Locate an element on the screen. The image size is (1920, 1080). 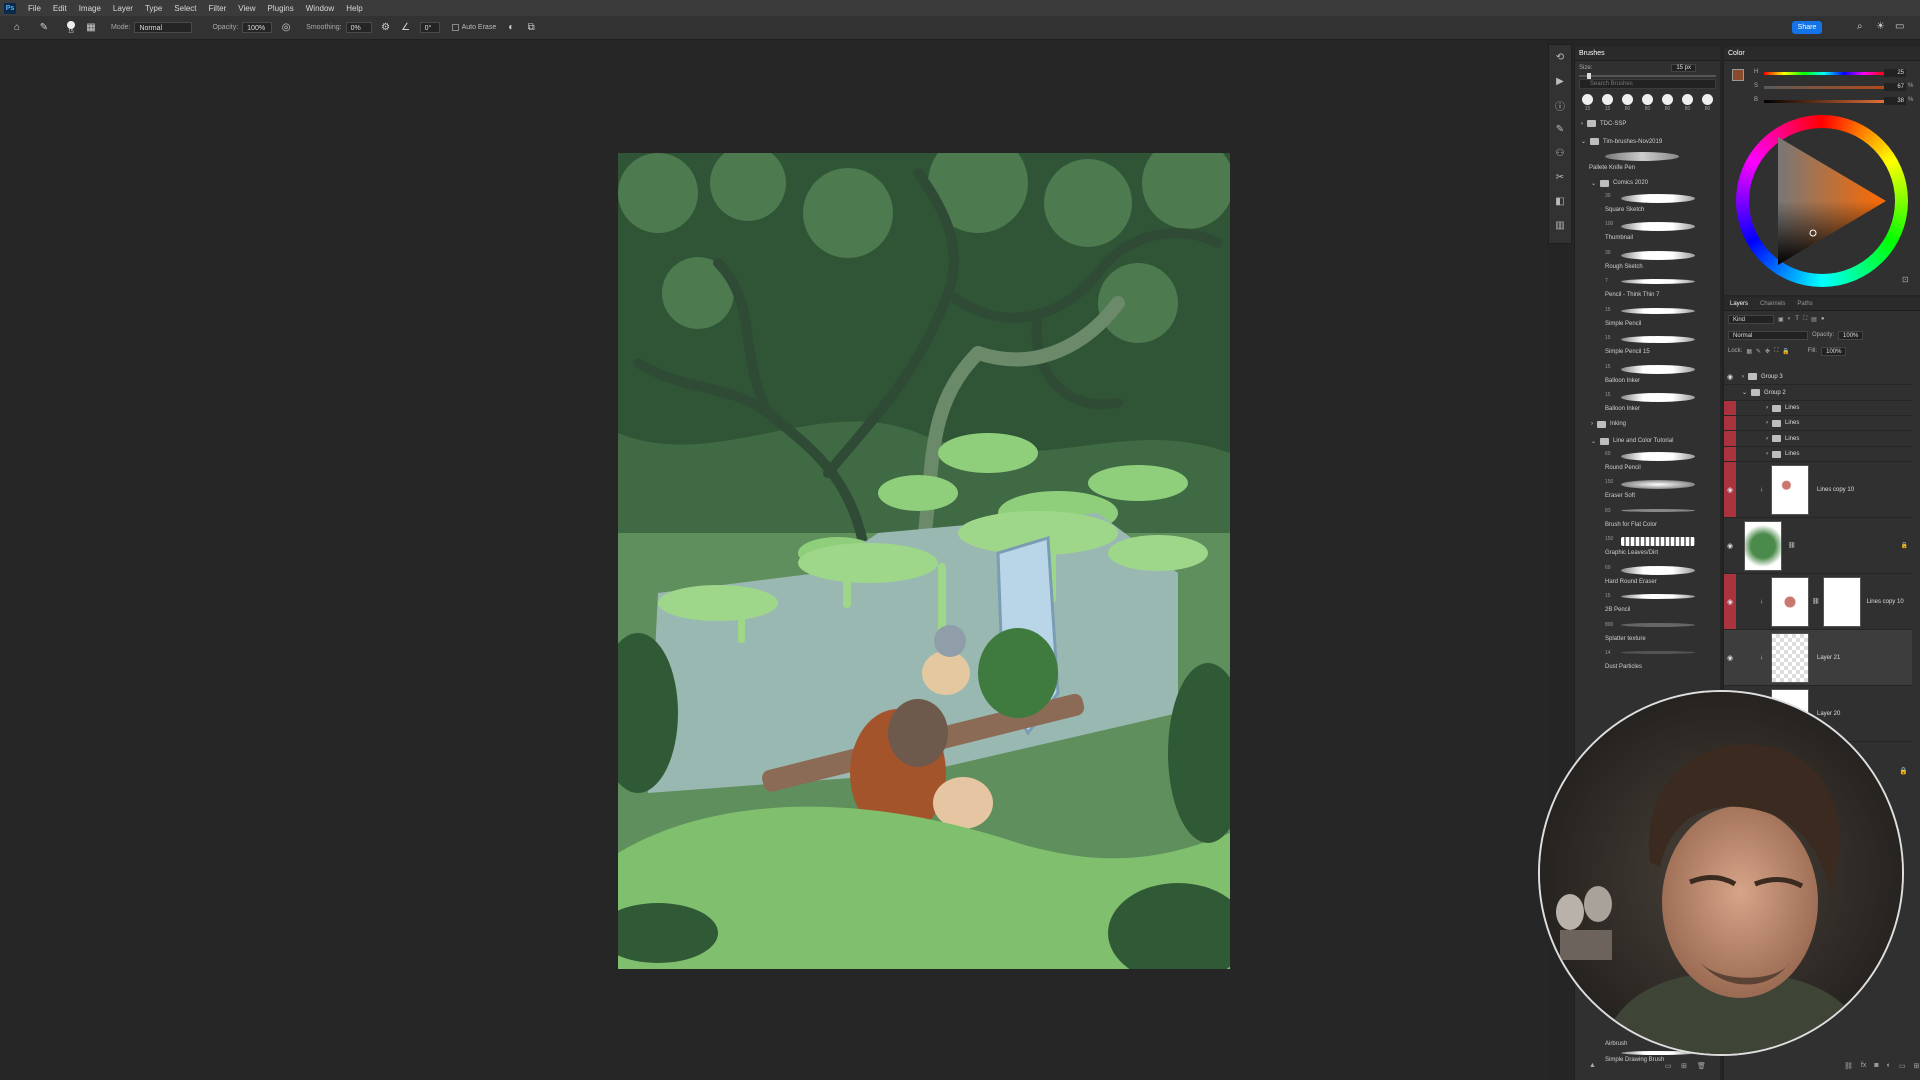
saturation-slider is located at coordinates (1824, 87).